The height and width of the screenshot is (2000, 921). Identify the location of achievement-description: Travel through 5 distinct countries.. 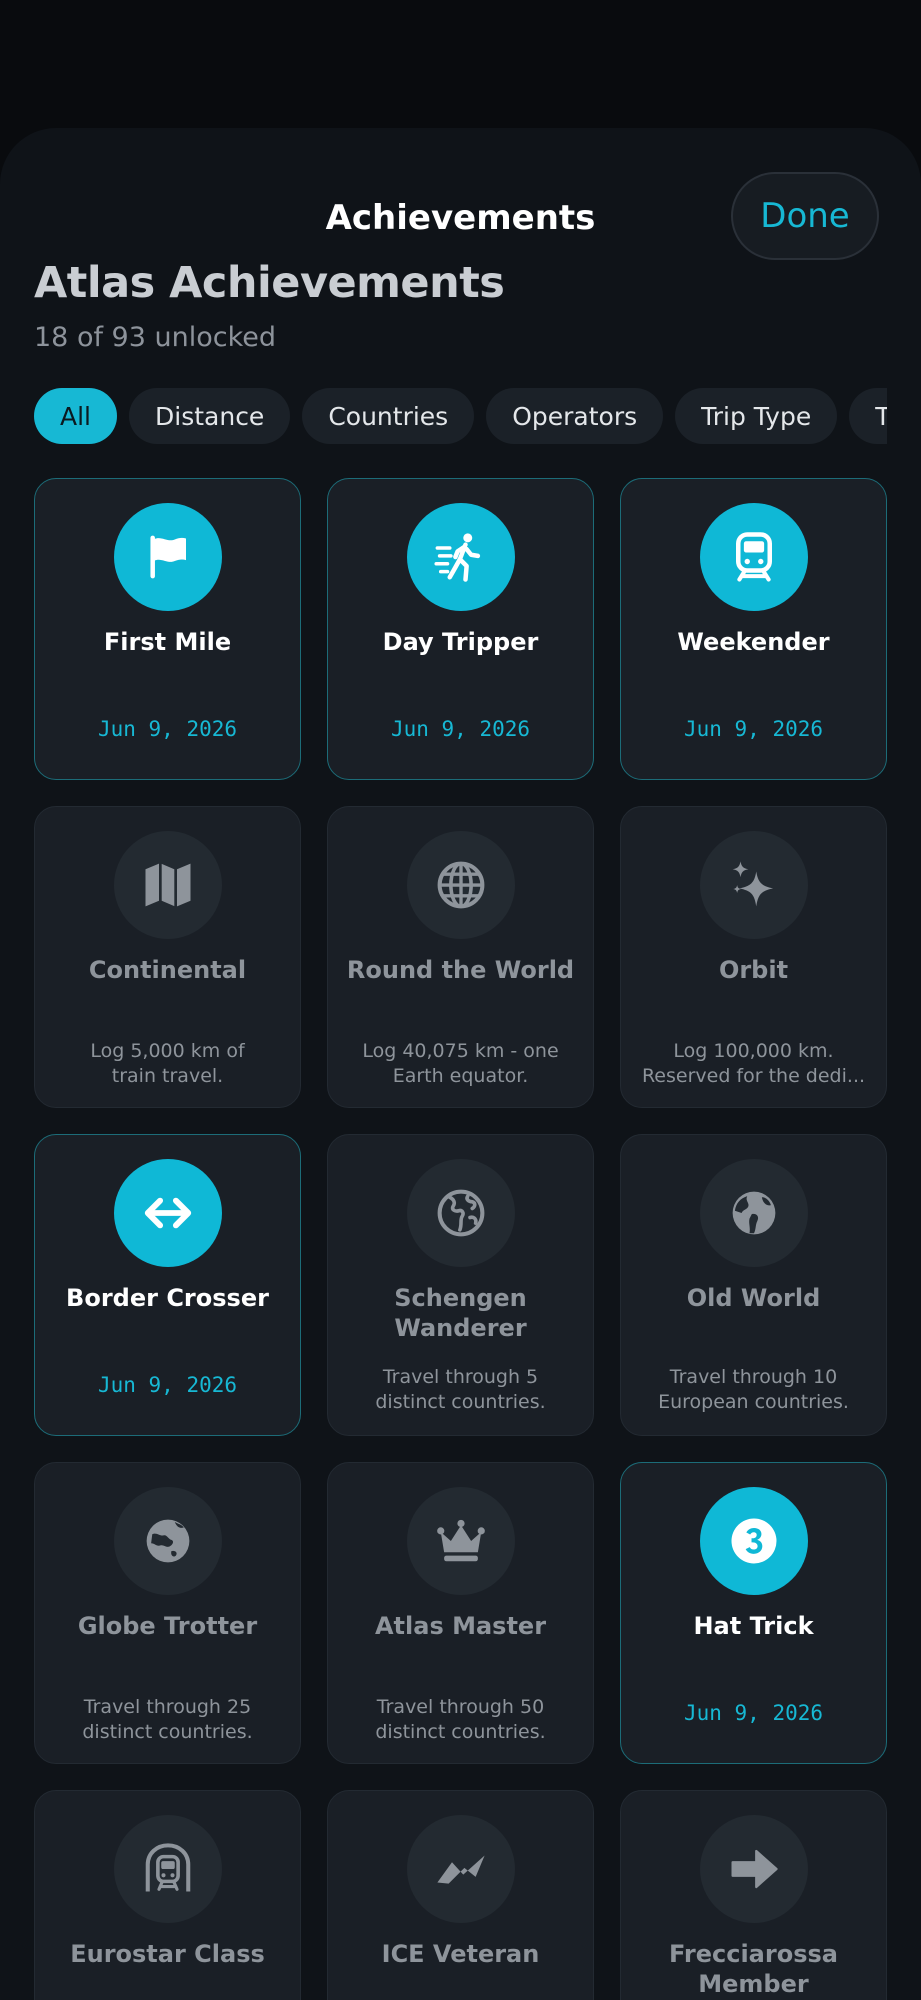
(460, 1389).